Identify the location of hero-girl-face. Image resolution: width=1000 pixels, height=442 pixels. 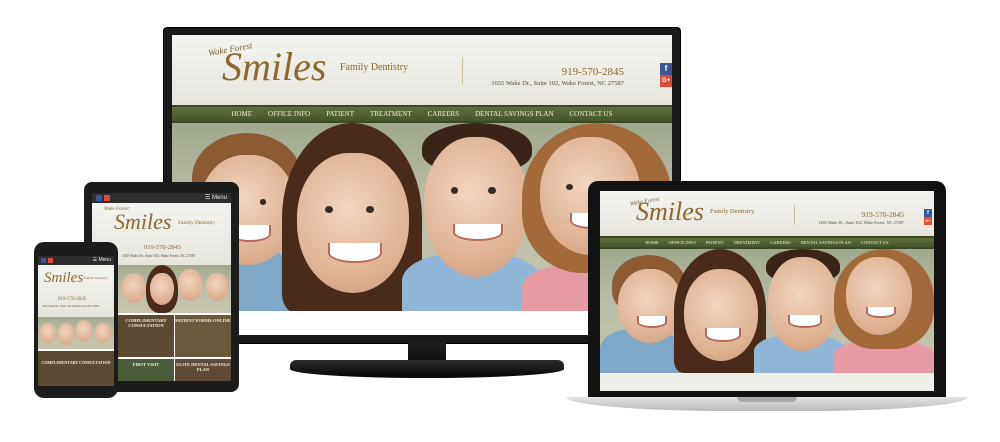
(879, 296).